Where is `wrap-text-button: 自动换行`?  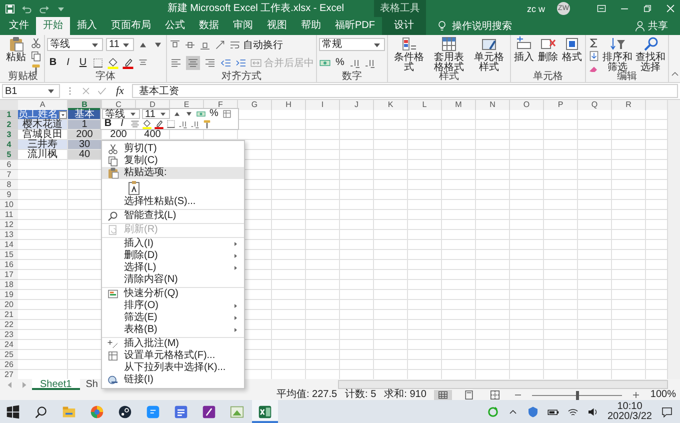
wrap-text-button: 自动换行 is located at coordinates (256, 45).